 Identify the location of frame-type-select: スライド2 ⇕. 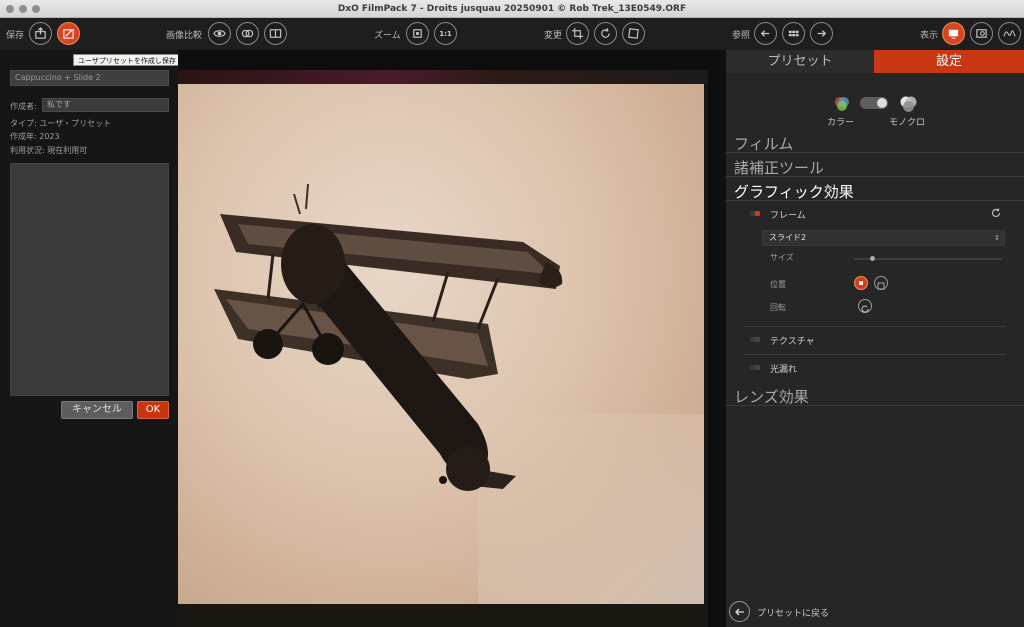
(883, 238).